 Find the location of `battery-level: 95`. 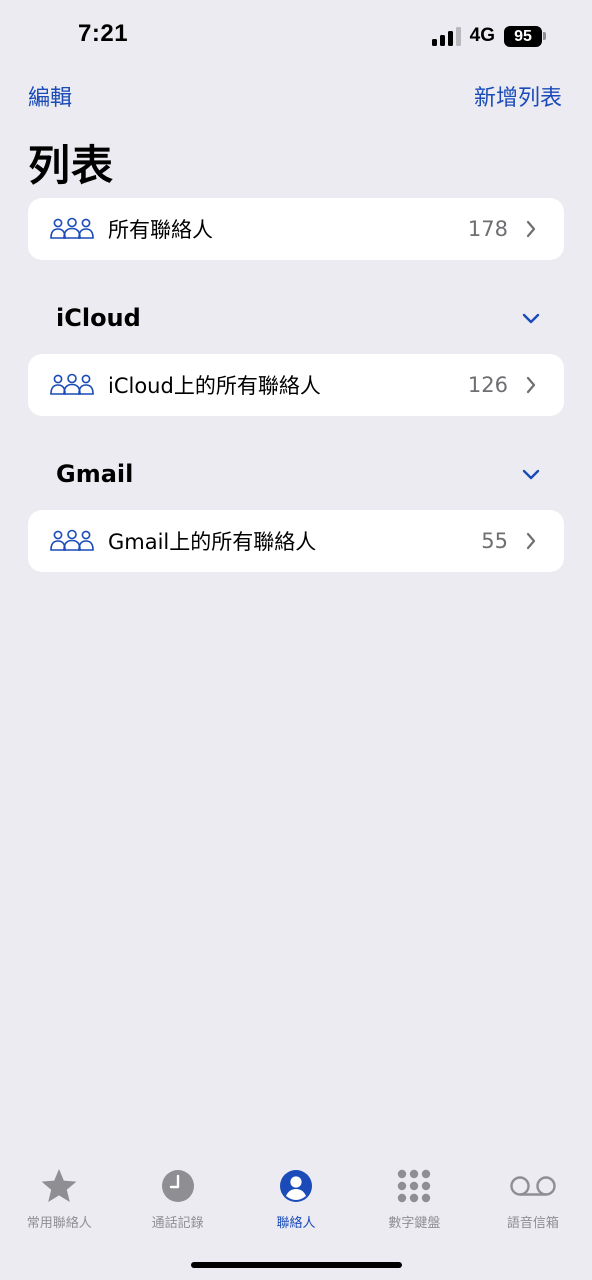

battery-level: 95 is located at coordinates (523, 36).